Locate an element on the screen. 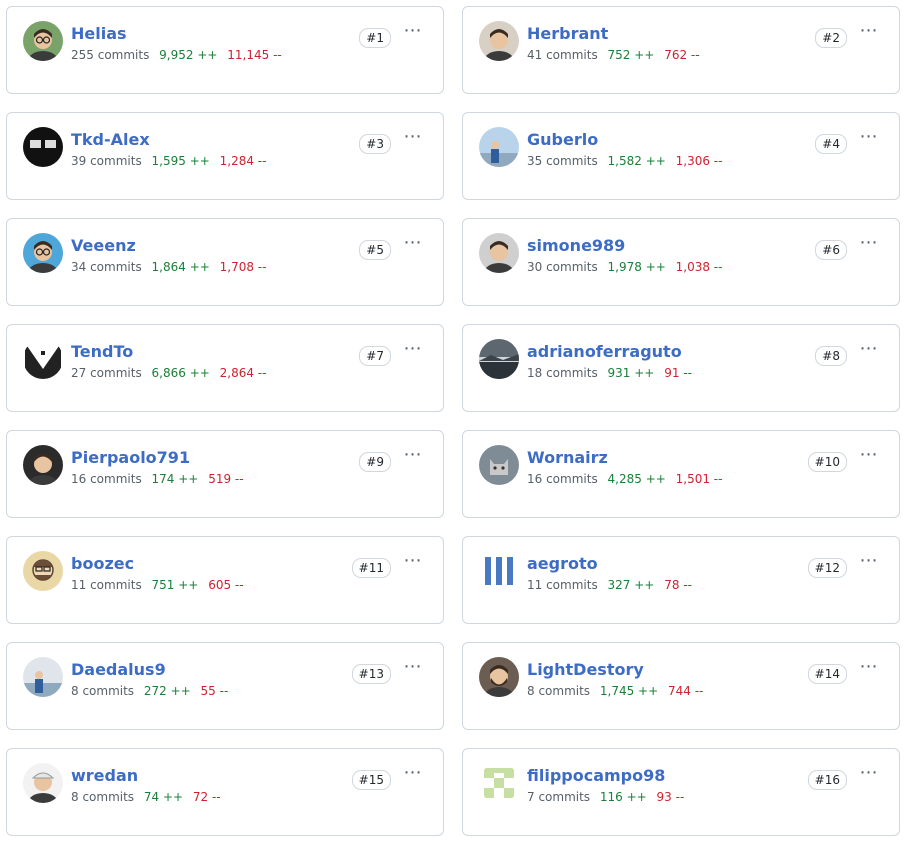  commit-count: 8 commits is located at coordinates (559, 691).